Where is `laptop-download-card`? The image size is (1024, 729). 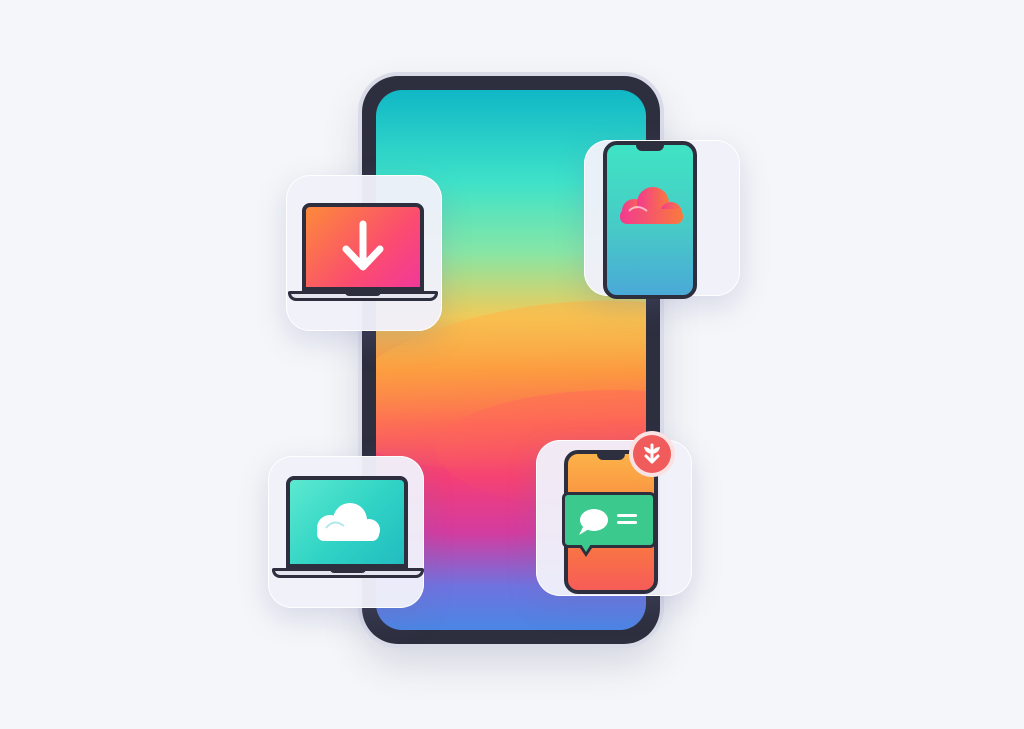 laptop-download-card is located at coordinates (364, 253).